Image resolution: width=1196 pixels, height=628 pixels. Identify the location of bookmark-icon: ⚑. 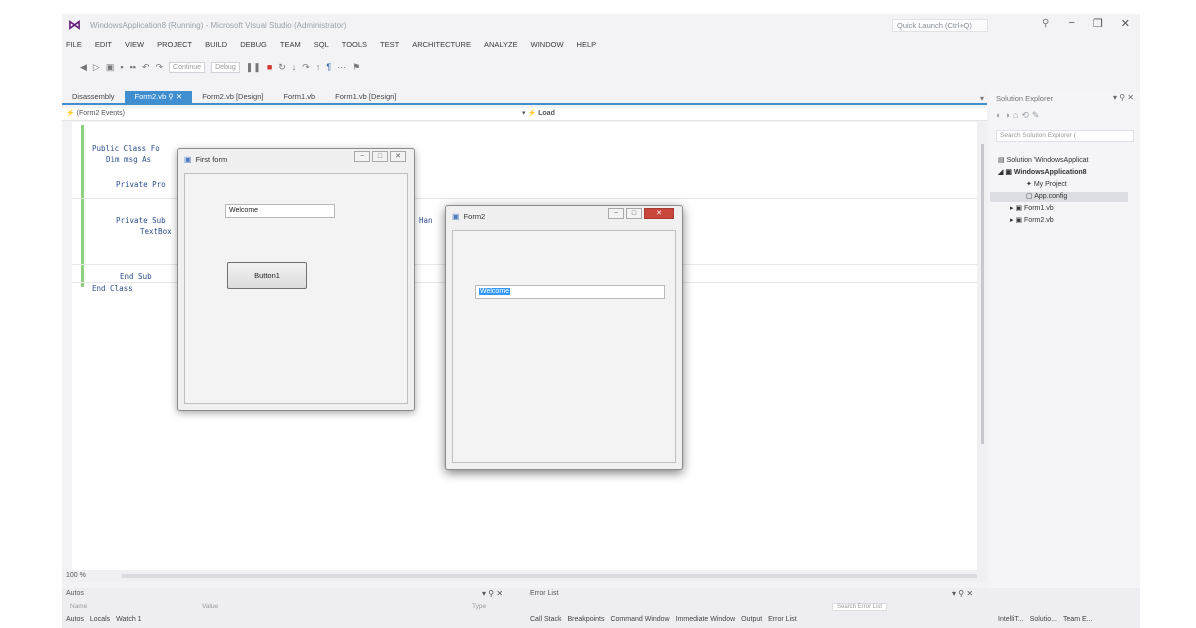
(356, 67).